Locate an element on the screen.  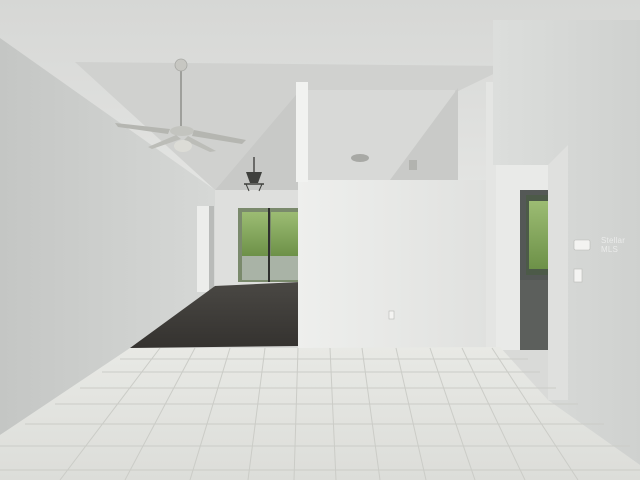
ceiling-light-fixture is located at coordinates (360, 158).